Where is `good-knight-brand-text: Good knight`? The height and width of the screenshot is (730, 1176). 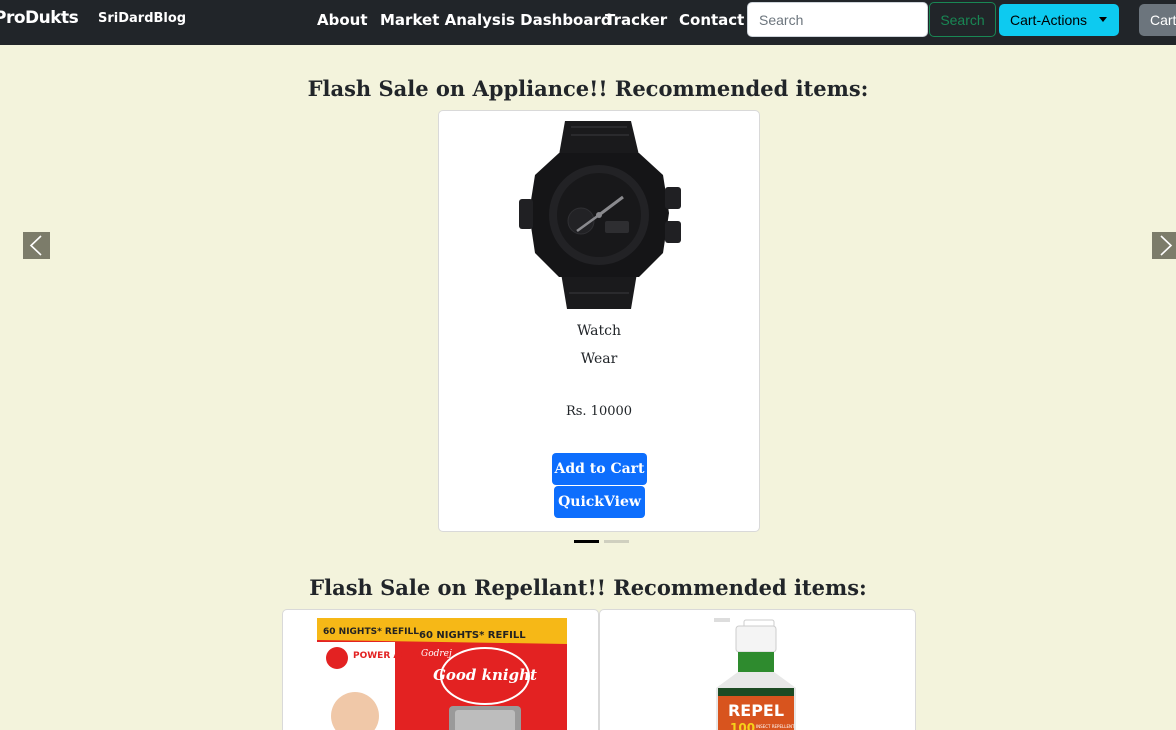
good-knight-brand-text: Good knight is located at coordinates (485, 675).